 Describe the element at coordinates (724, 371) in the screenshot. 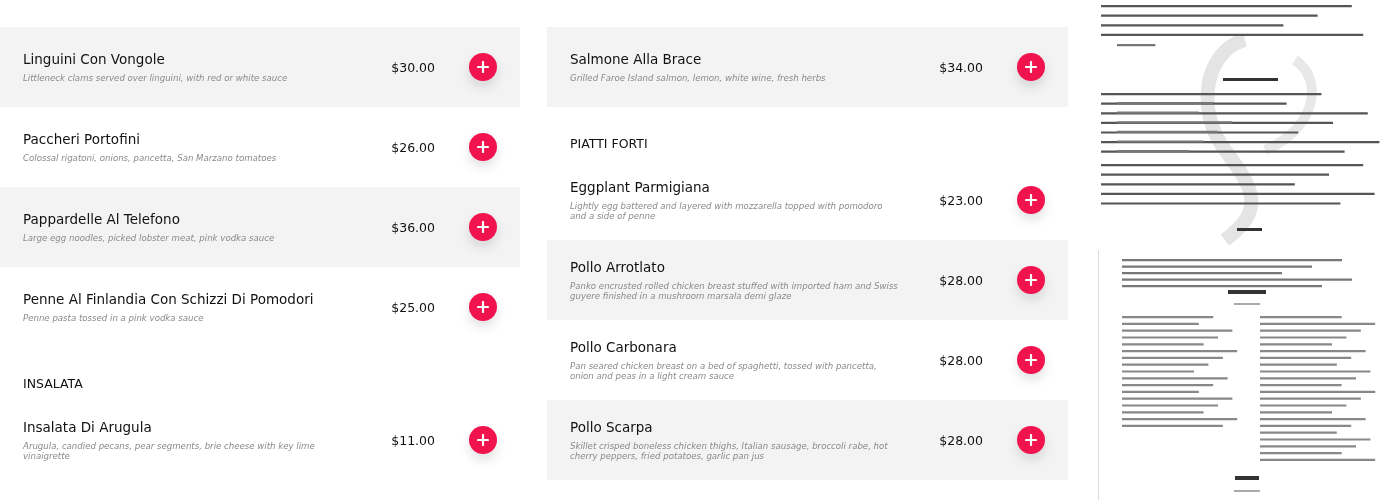

I see `item-description: Pan seared chicken breast on a bed of spaghetti, tossed with pancetta, onion and peas in a light cream sauce` at that location.